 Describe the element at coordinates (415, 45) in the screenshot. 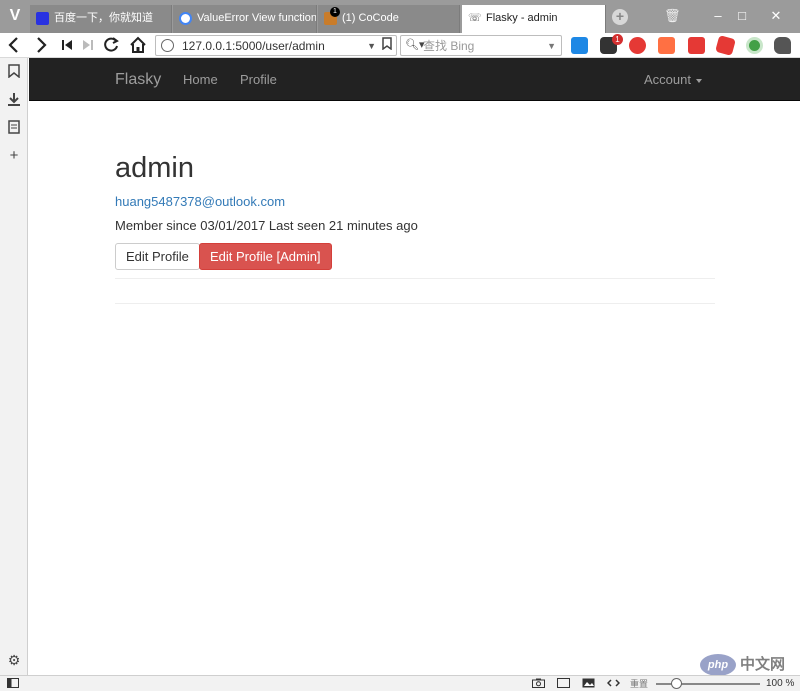

I see `search-engine-icon: 🔍︎▾` at that location.